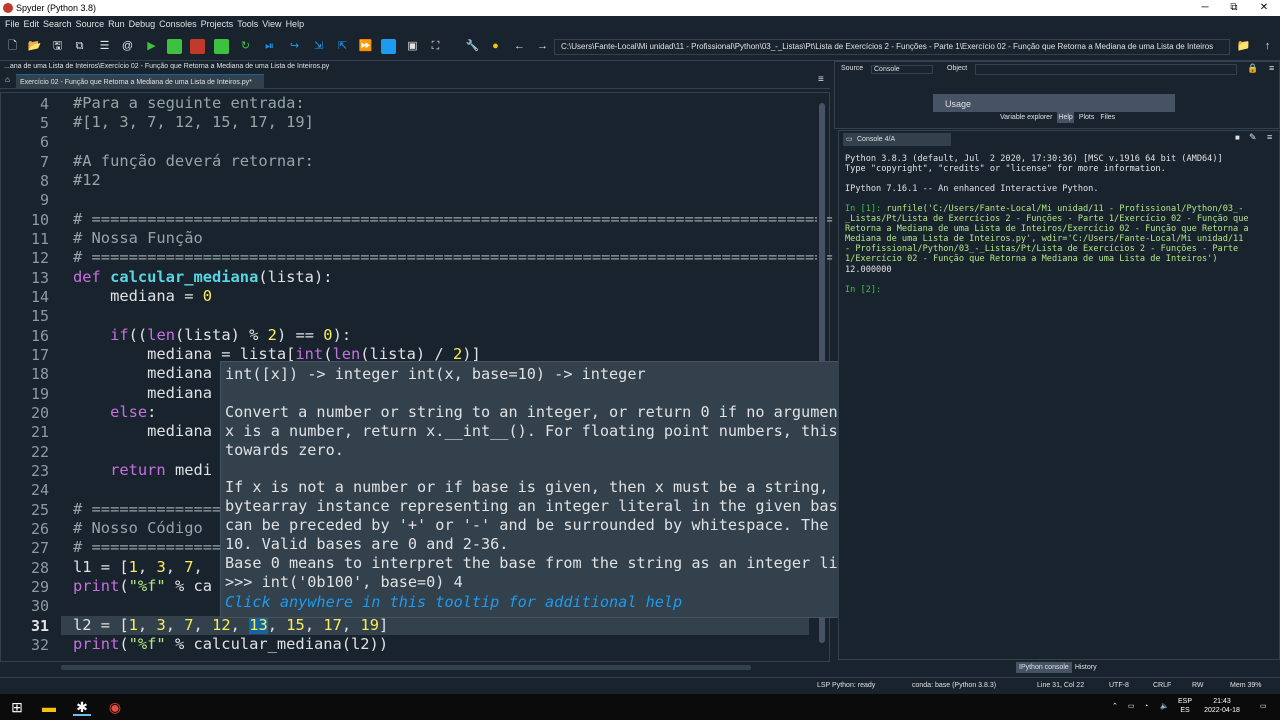 This screenshot has width=1280, height=720. Describe the element at coordinates (1274, 397) in the screenshot. I see `console-scrollbar` at that location.